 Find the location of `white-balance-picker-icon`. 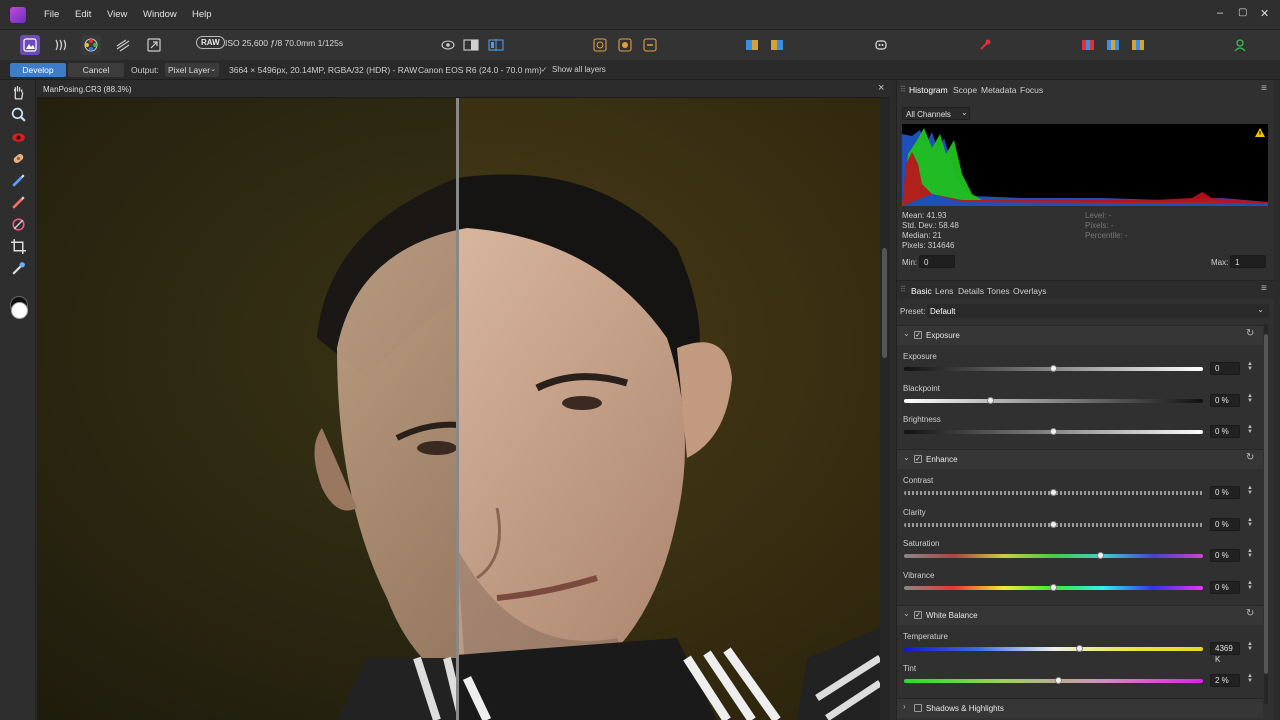

white-balance-picker-icon is located at coordinates (18, 268).